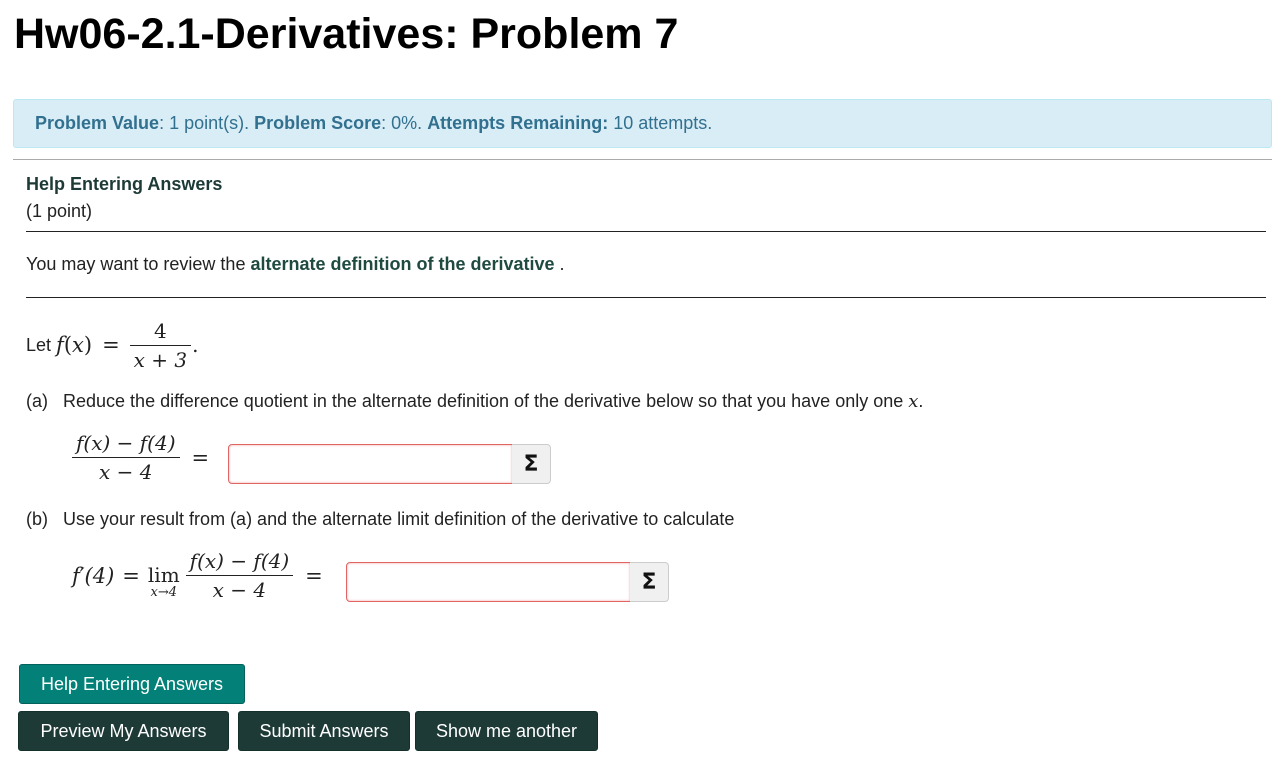 The image size is (1272, 767). I want to click on lim-subscript: x→4, so click(164, 592).